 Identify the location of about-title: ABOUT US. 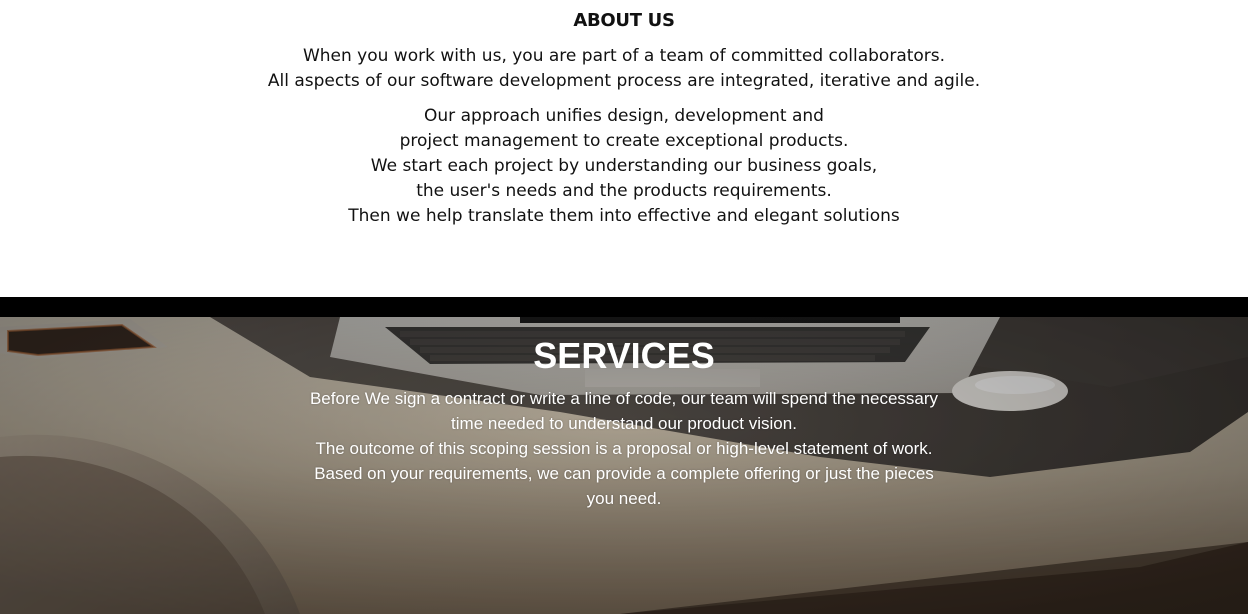
(624, 20).